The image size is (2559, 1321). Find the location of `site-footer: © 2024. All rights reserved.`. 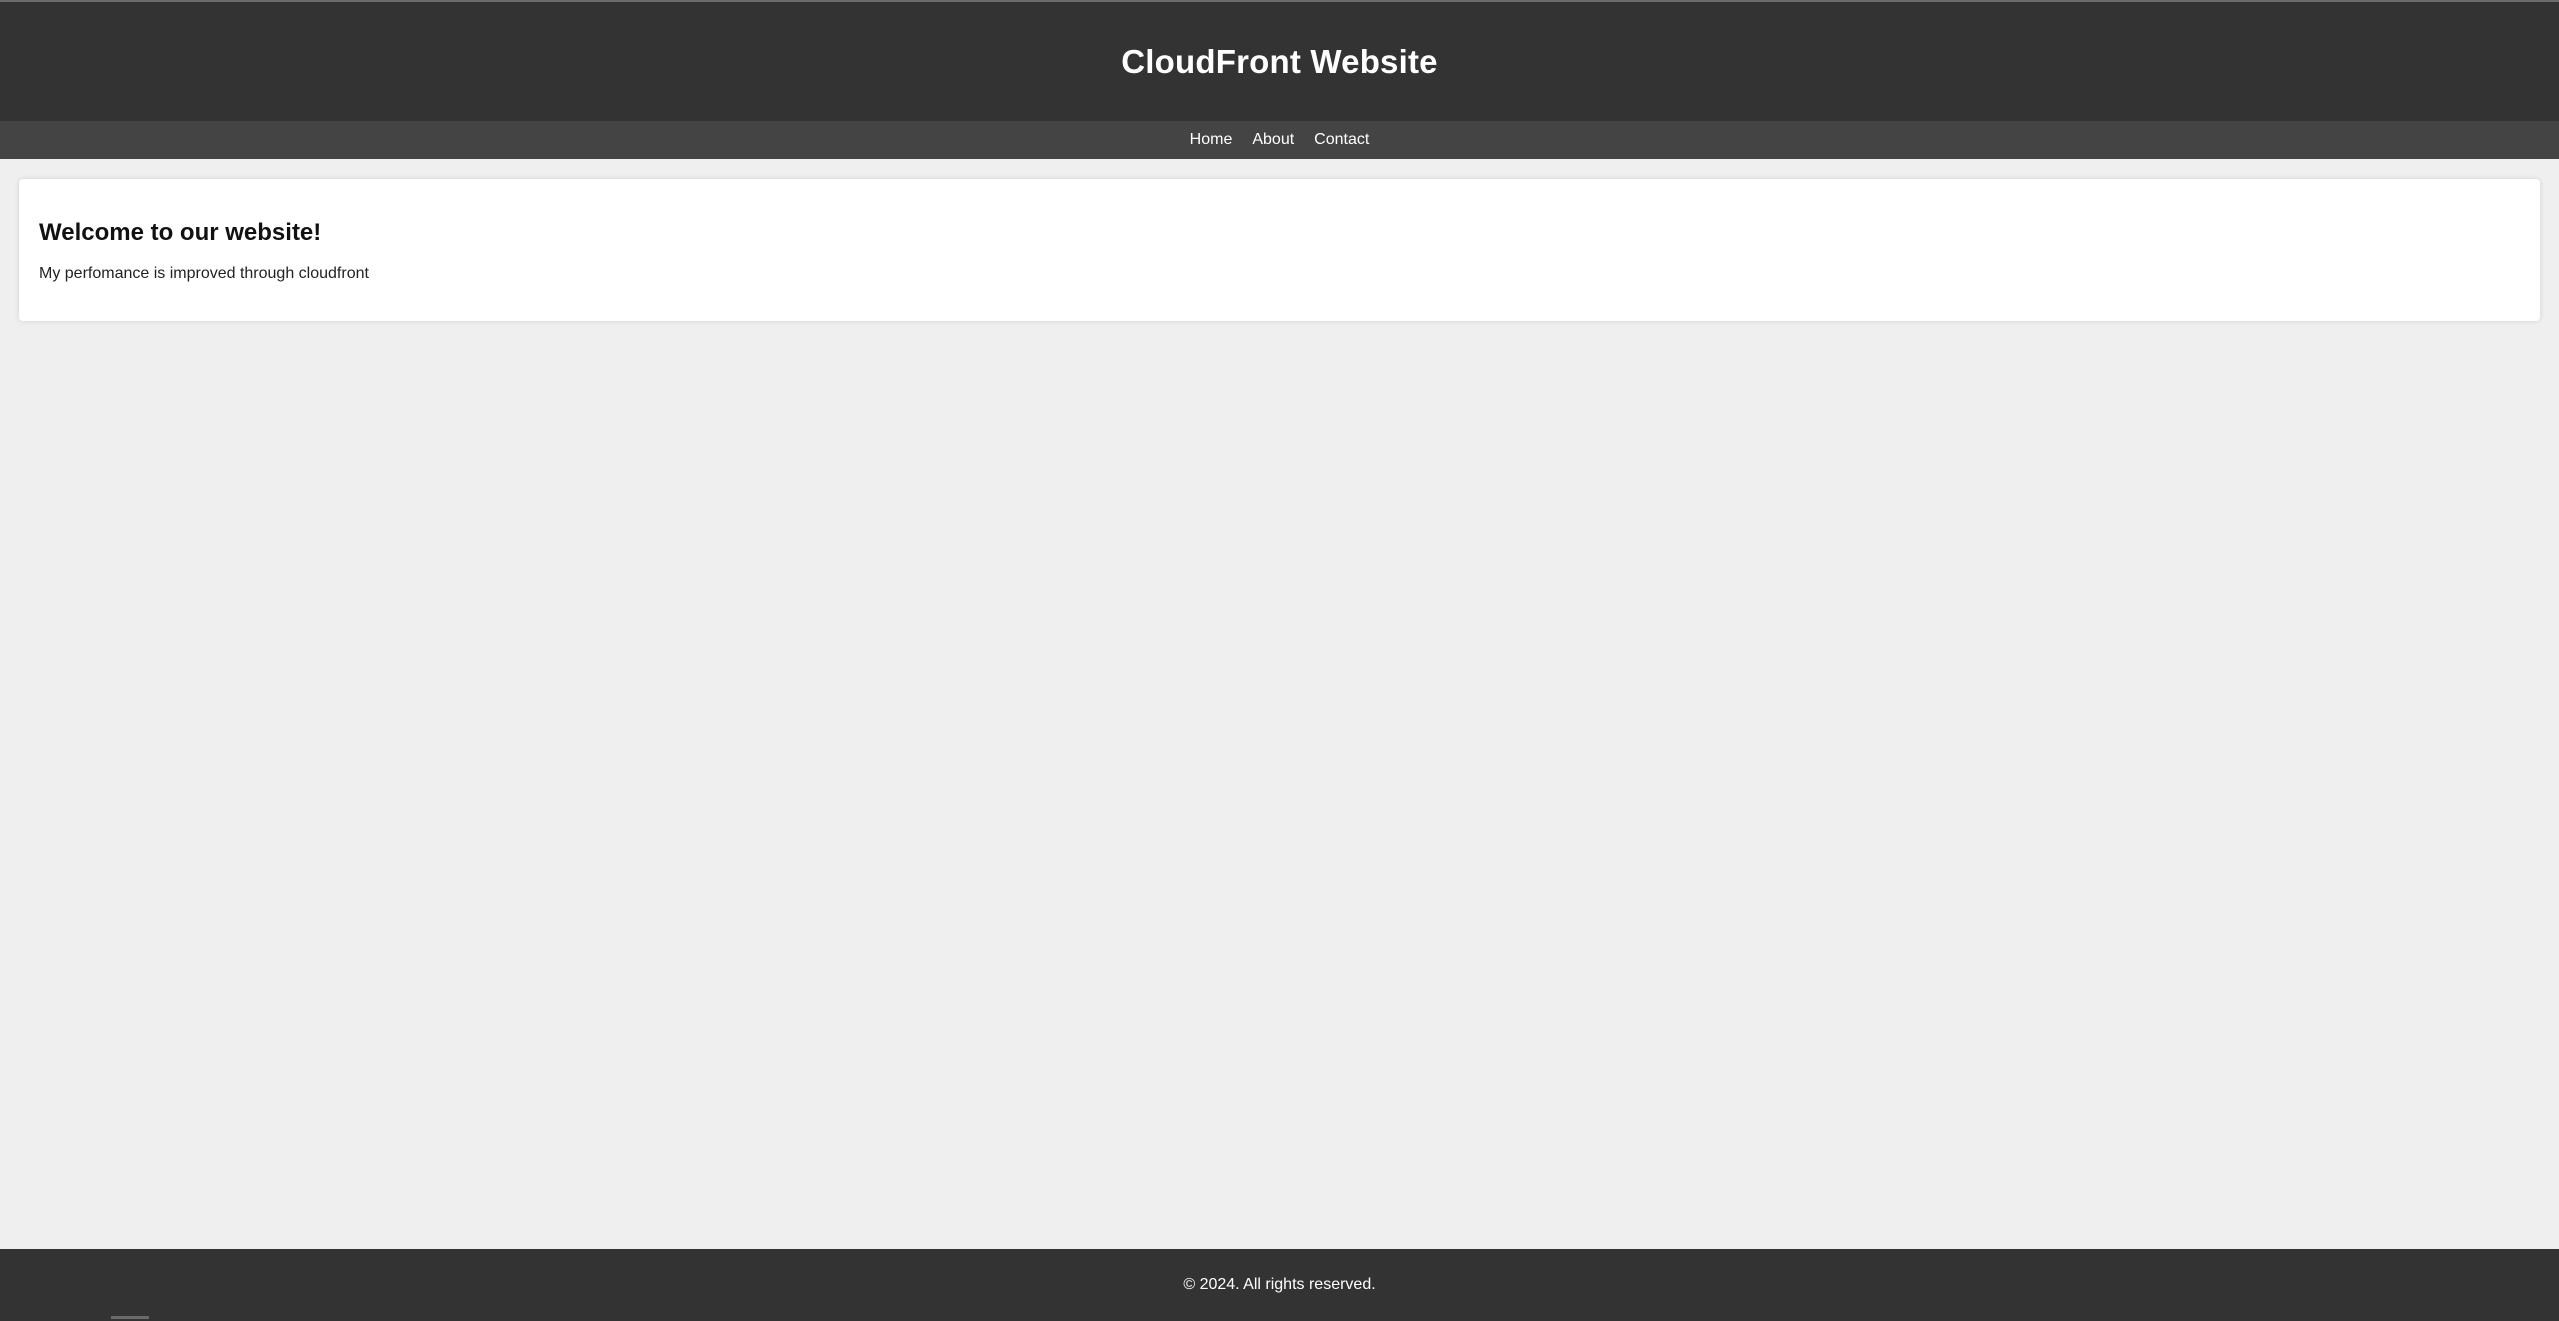

site-footer: © 2024. All rights reserved. is located at coordinates (1279, 1285).